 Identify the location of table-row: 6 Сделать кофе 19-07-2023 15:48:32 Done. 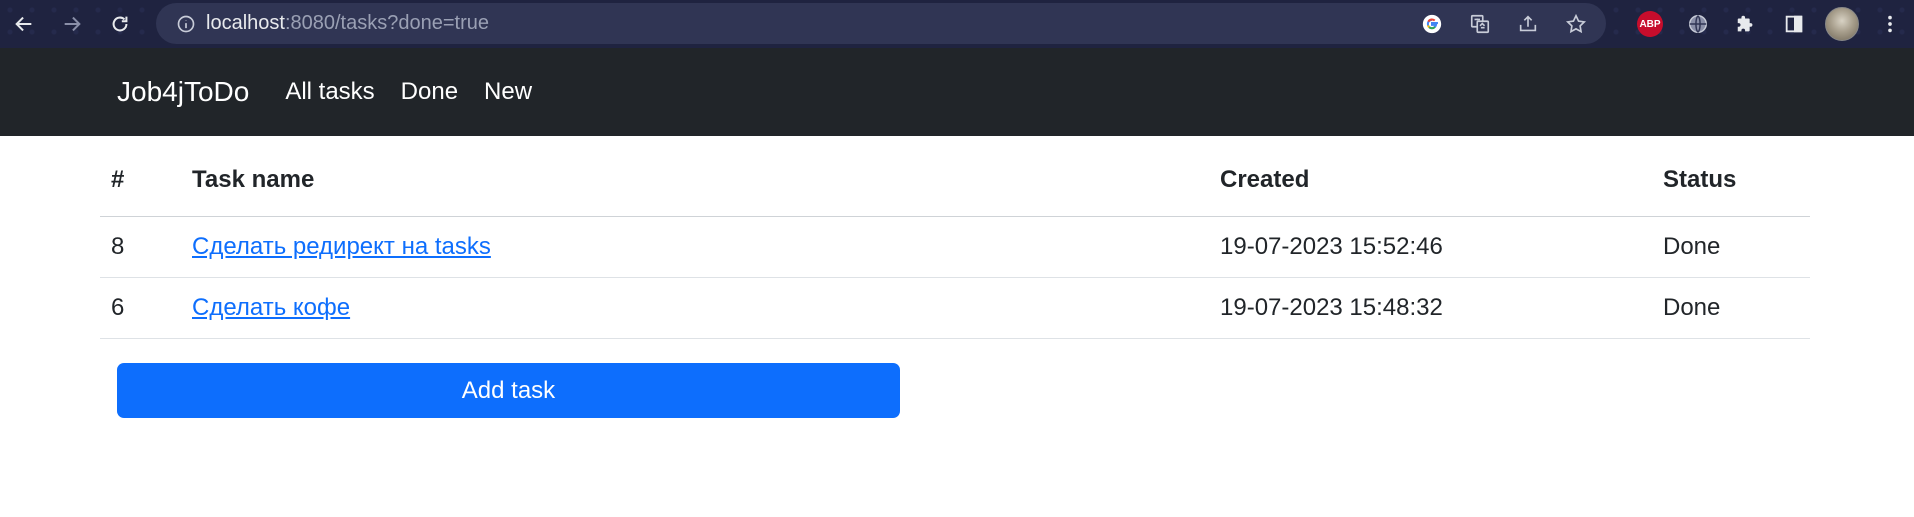
(955, 308).